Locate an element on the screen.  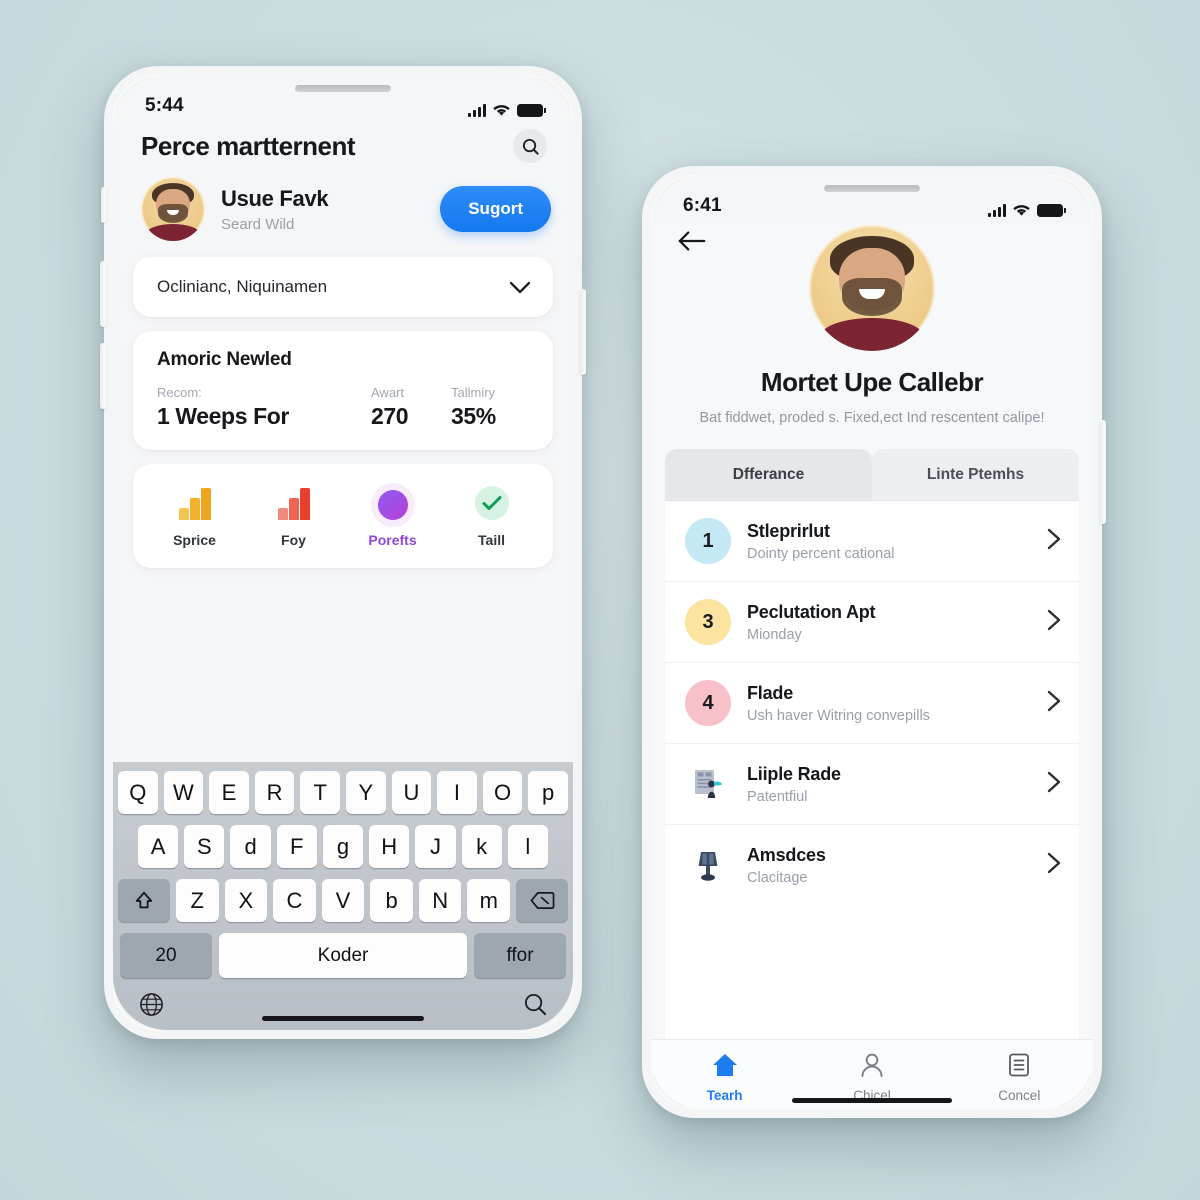
key-t: T is located at coordinates (320, 792).